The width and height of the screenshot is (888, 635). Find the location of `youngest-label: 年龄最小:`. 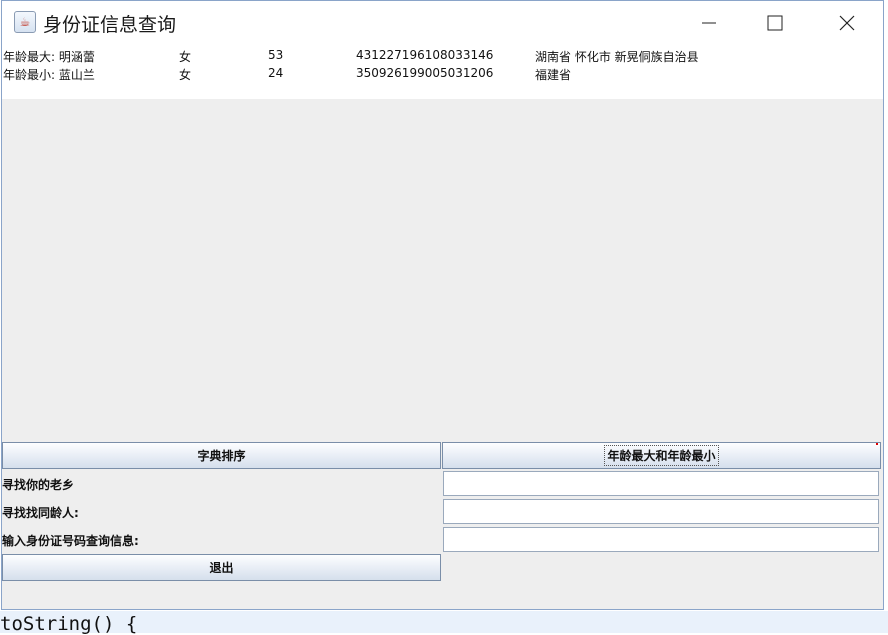

youngest-label: 年龄最小: is located at coordinates (29, 75).